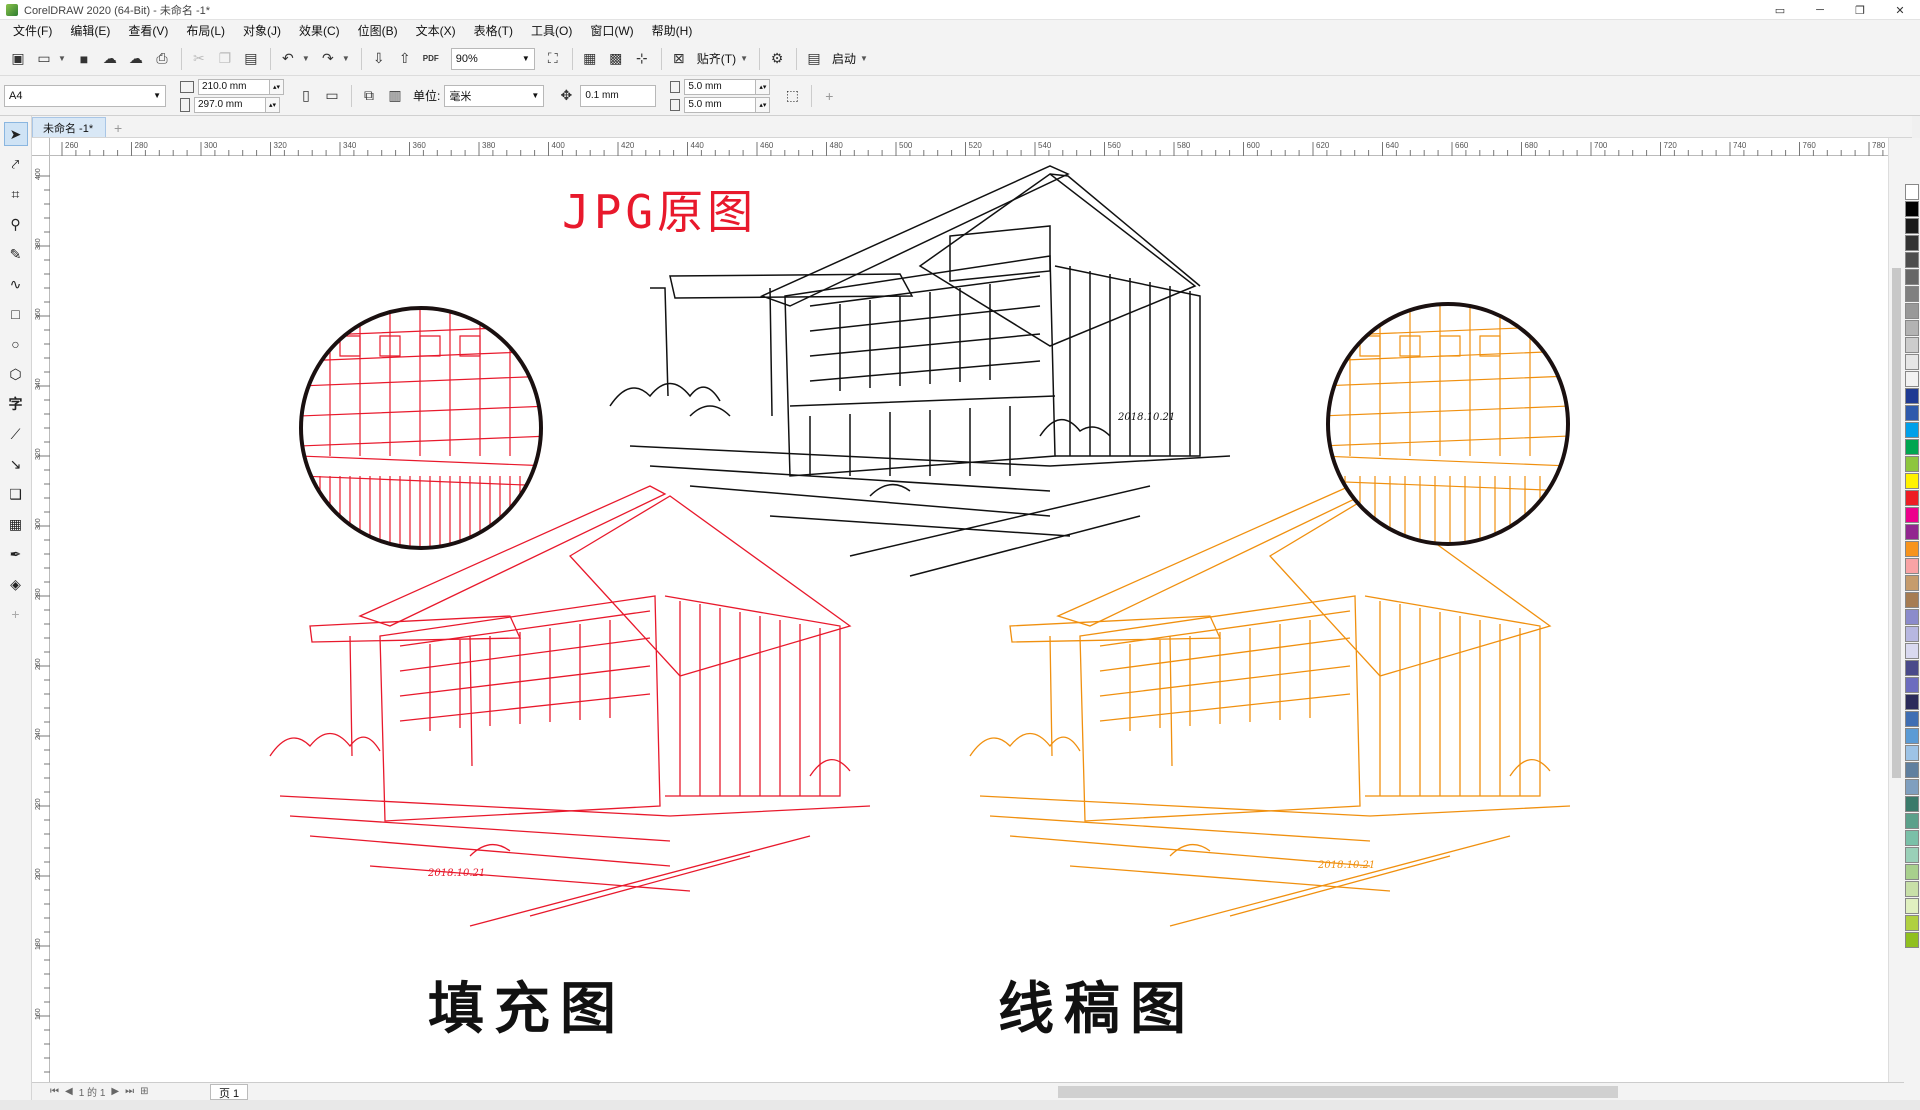  I want to click on menu-bitmaps: 位图(B), so click(378, 31).